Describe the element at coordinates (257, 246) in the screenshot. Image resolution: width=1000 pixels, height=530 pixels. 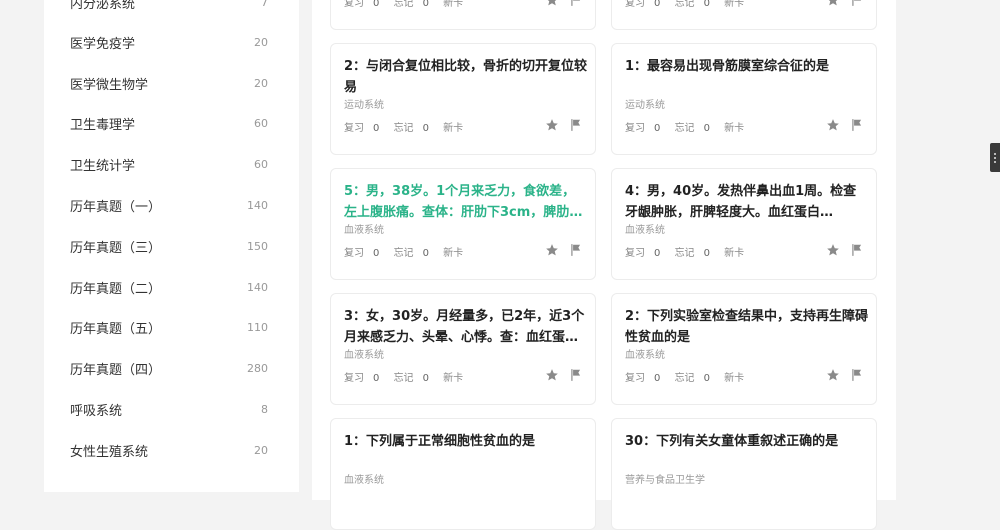
I see `sidebar-item-count: 150` at that location.